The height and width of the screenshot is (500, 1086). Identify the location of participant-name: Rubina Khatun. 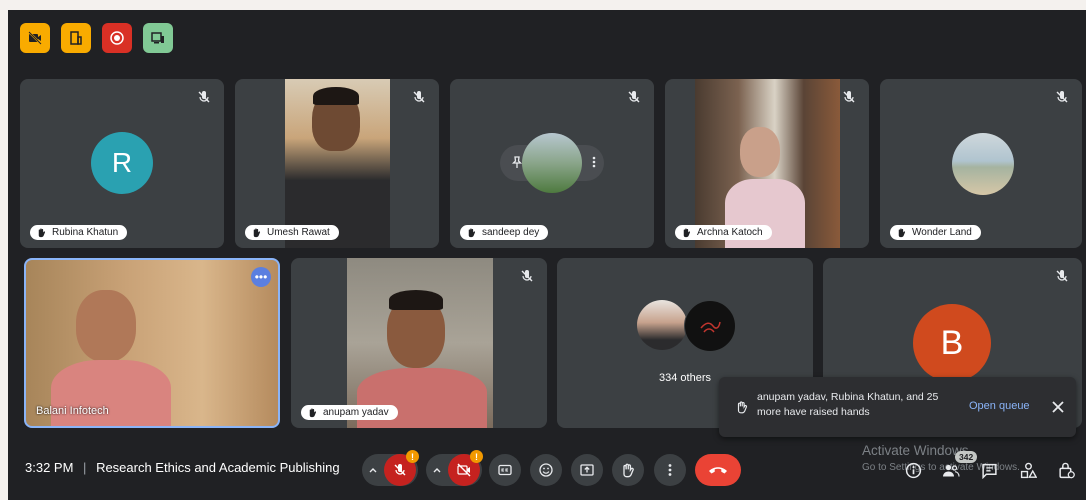
(85, 232).